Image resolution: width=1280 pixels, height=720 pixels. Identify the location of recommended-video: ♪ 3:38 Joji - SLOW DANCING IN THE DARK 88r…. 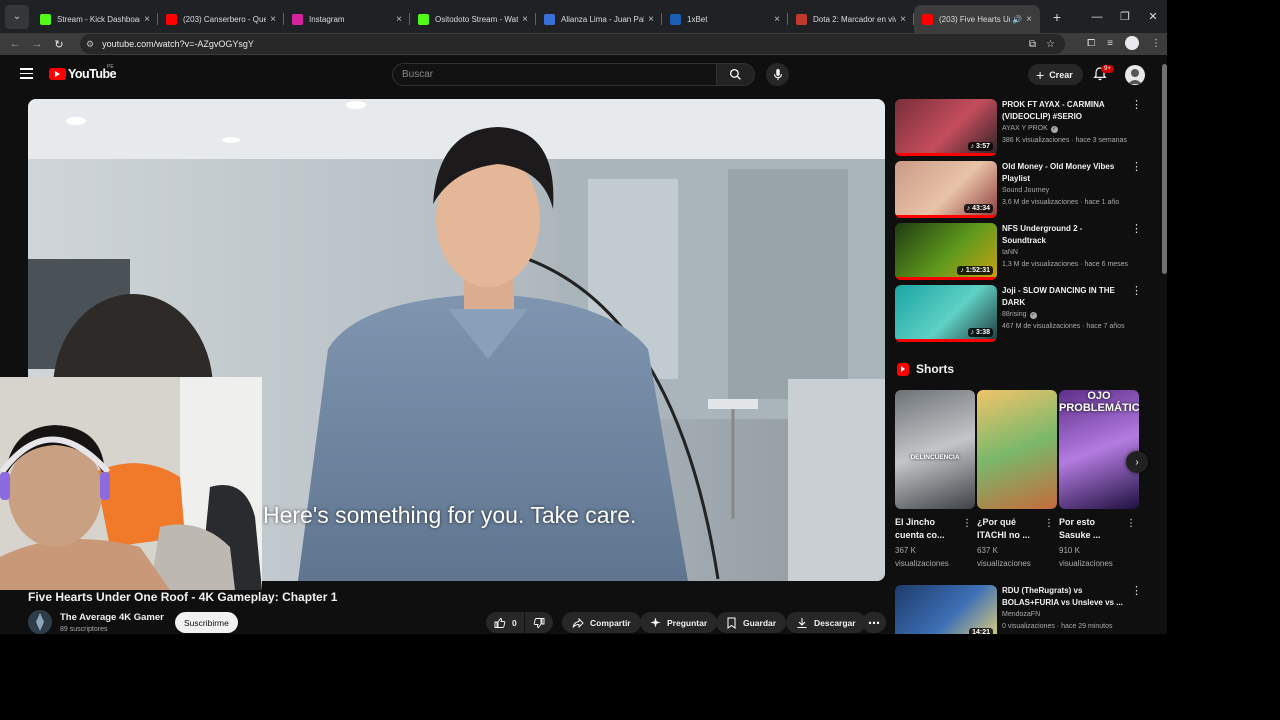
(1026, 314).